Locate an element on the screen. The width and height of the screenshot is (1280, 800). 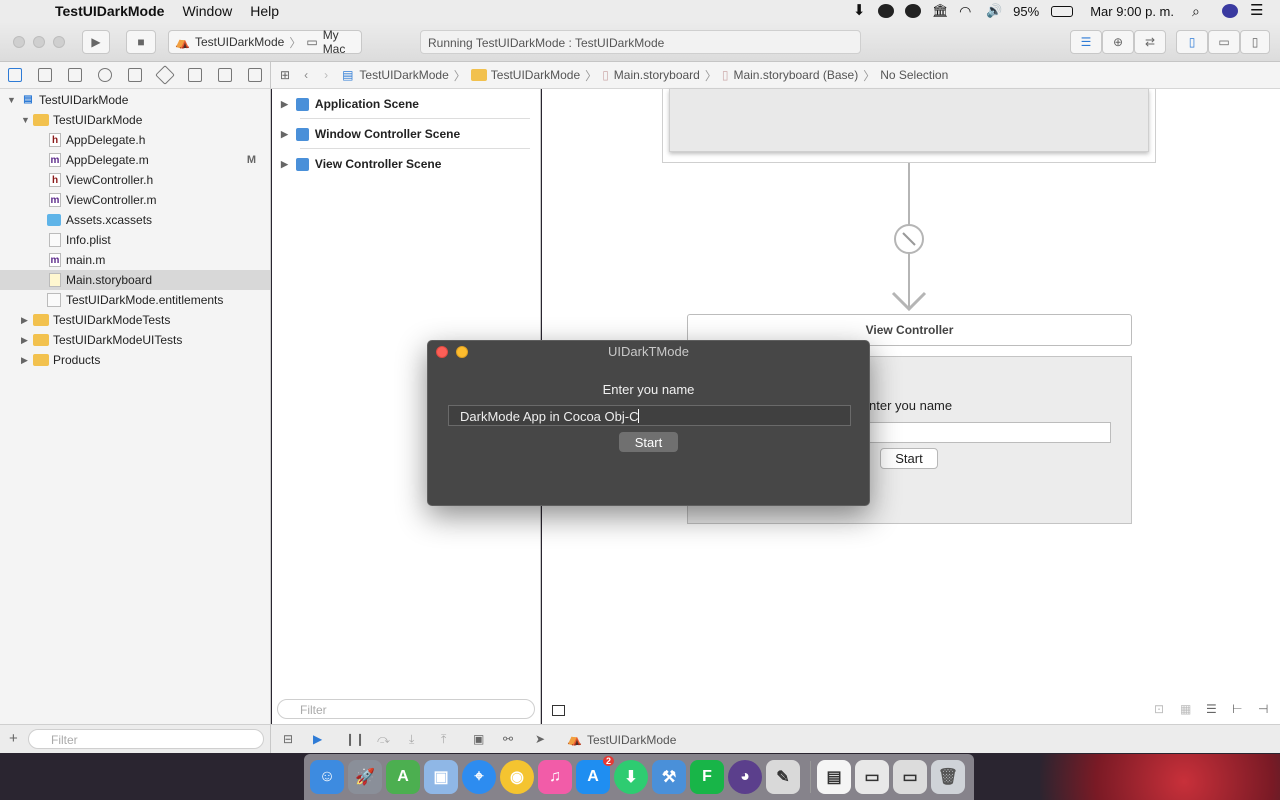
nav-item-file: m AppDelegate.m M is located at coordinates (135, 160).